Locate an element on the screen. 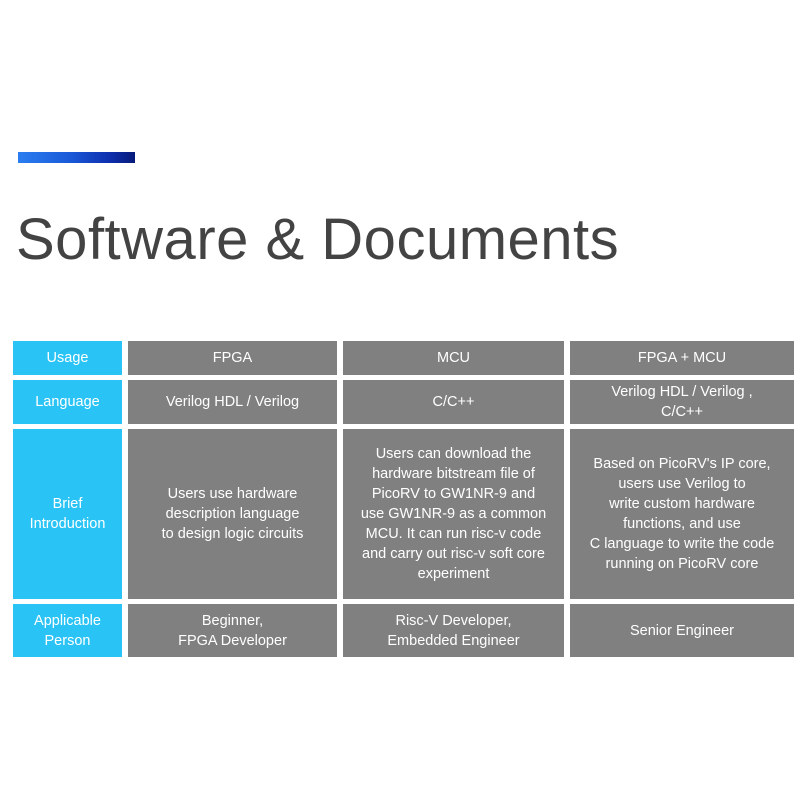 The image size is (800, 800). cell-text: Verilog HDL / Verilog is located at coordinates (232, 402).